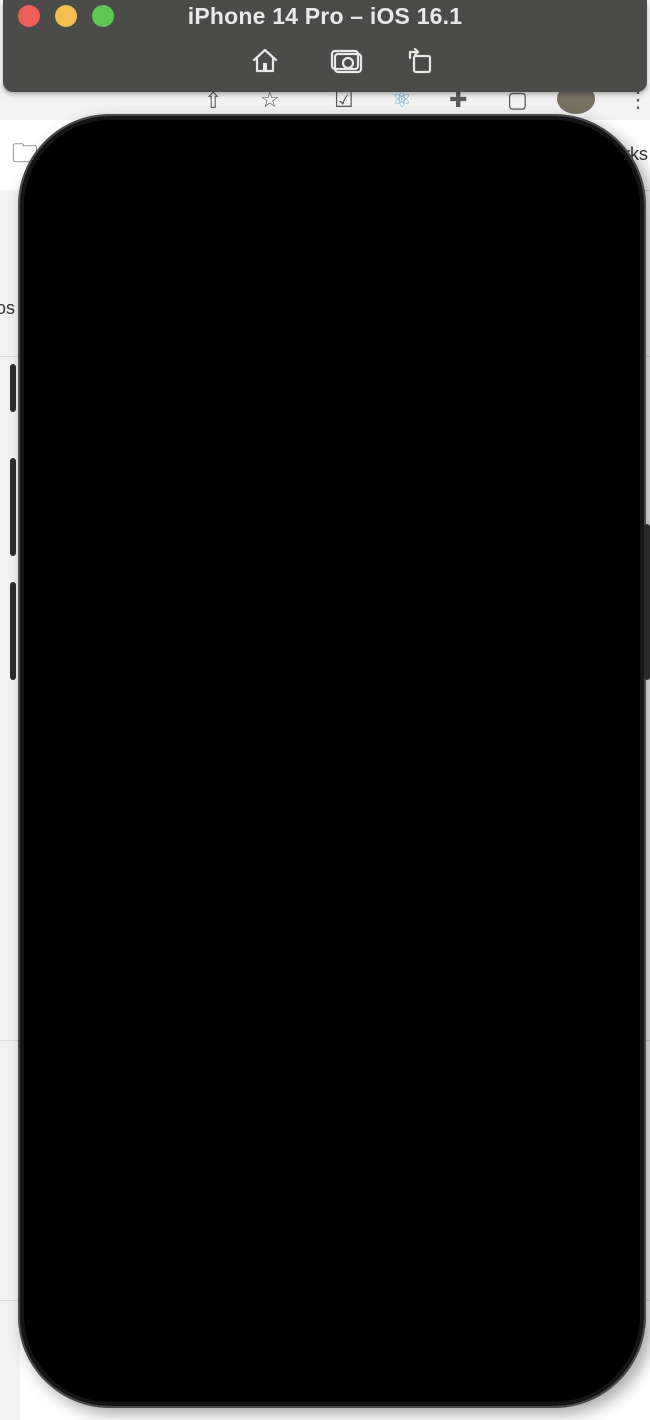 The width and height of the screenshot is (650, 1420). I want to click on menu-dots-icon: ⋮, so click(638, 100).